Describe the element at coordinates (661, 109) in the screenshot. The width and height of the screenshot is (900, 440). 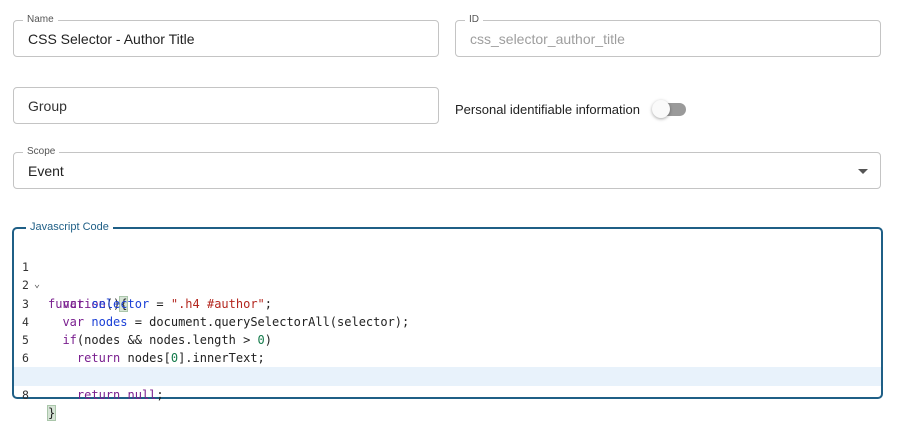
I see `toggle-thumb` at that location.